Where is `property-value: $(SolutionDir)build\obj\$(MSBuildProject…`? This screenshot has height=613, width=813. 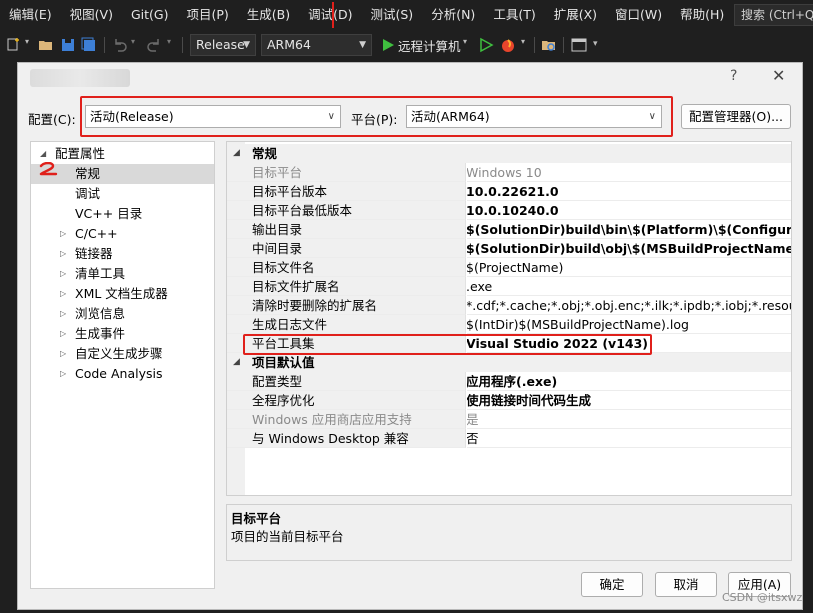
property-value: $(SolutionDir)build\obj\$(MSBuildProject… is located at coordinates (629, 248).